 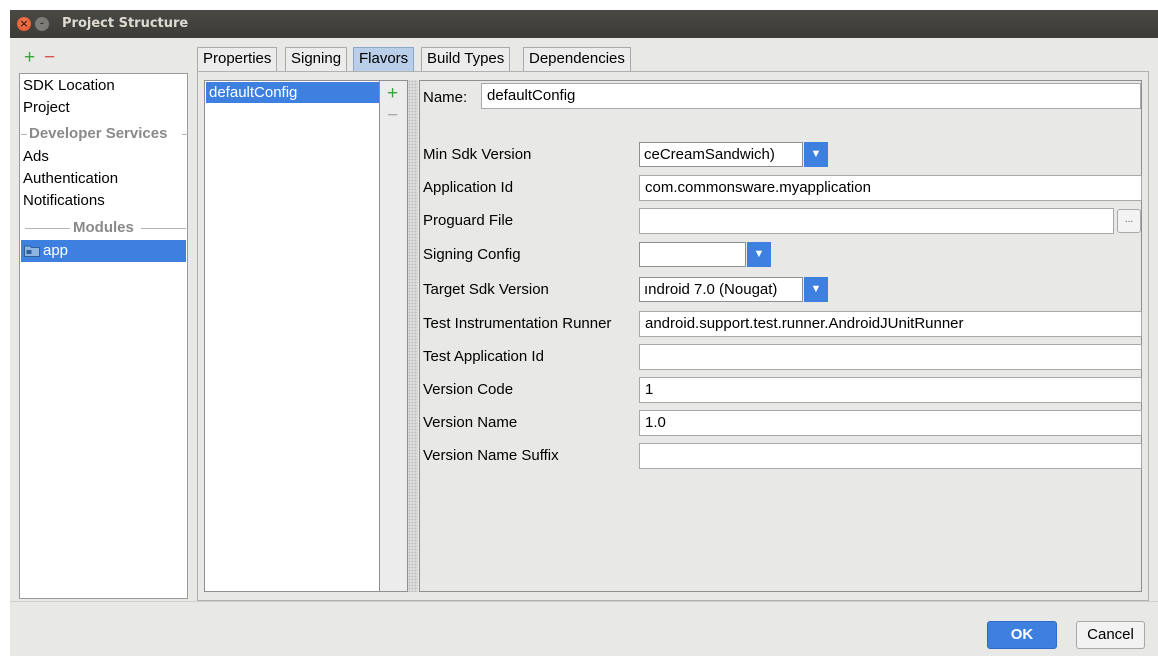 I want to click on remove-module-button: −, so click(x=49, y=57).